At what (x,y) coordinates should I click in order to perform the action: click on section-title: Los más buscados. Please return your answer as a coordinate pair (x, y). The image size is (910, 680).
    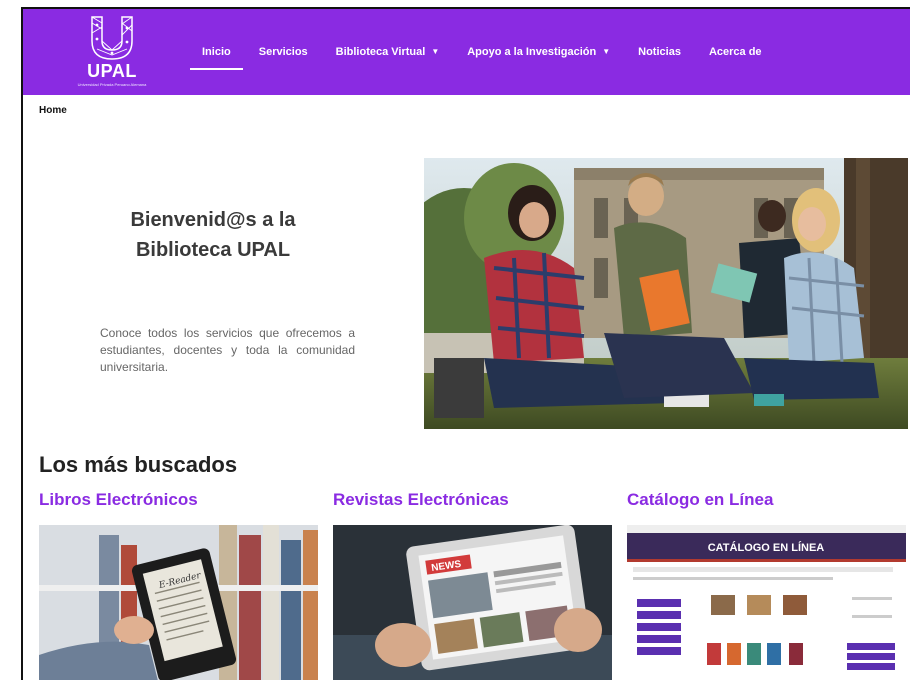
    Looking at the image, I should click on (138, 464).